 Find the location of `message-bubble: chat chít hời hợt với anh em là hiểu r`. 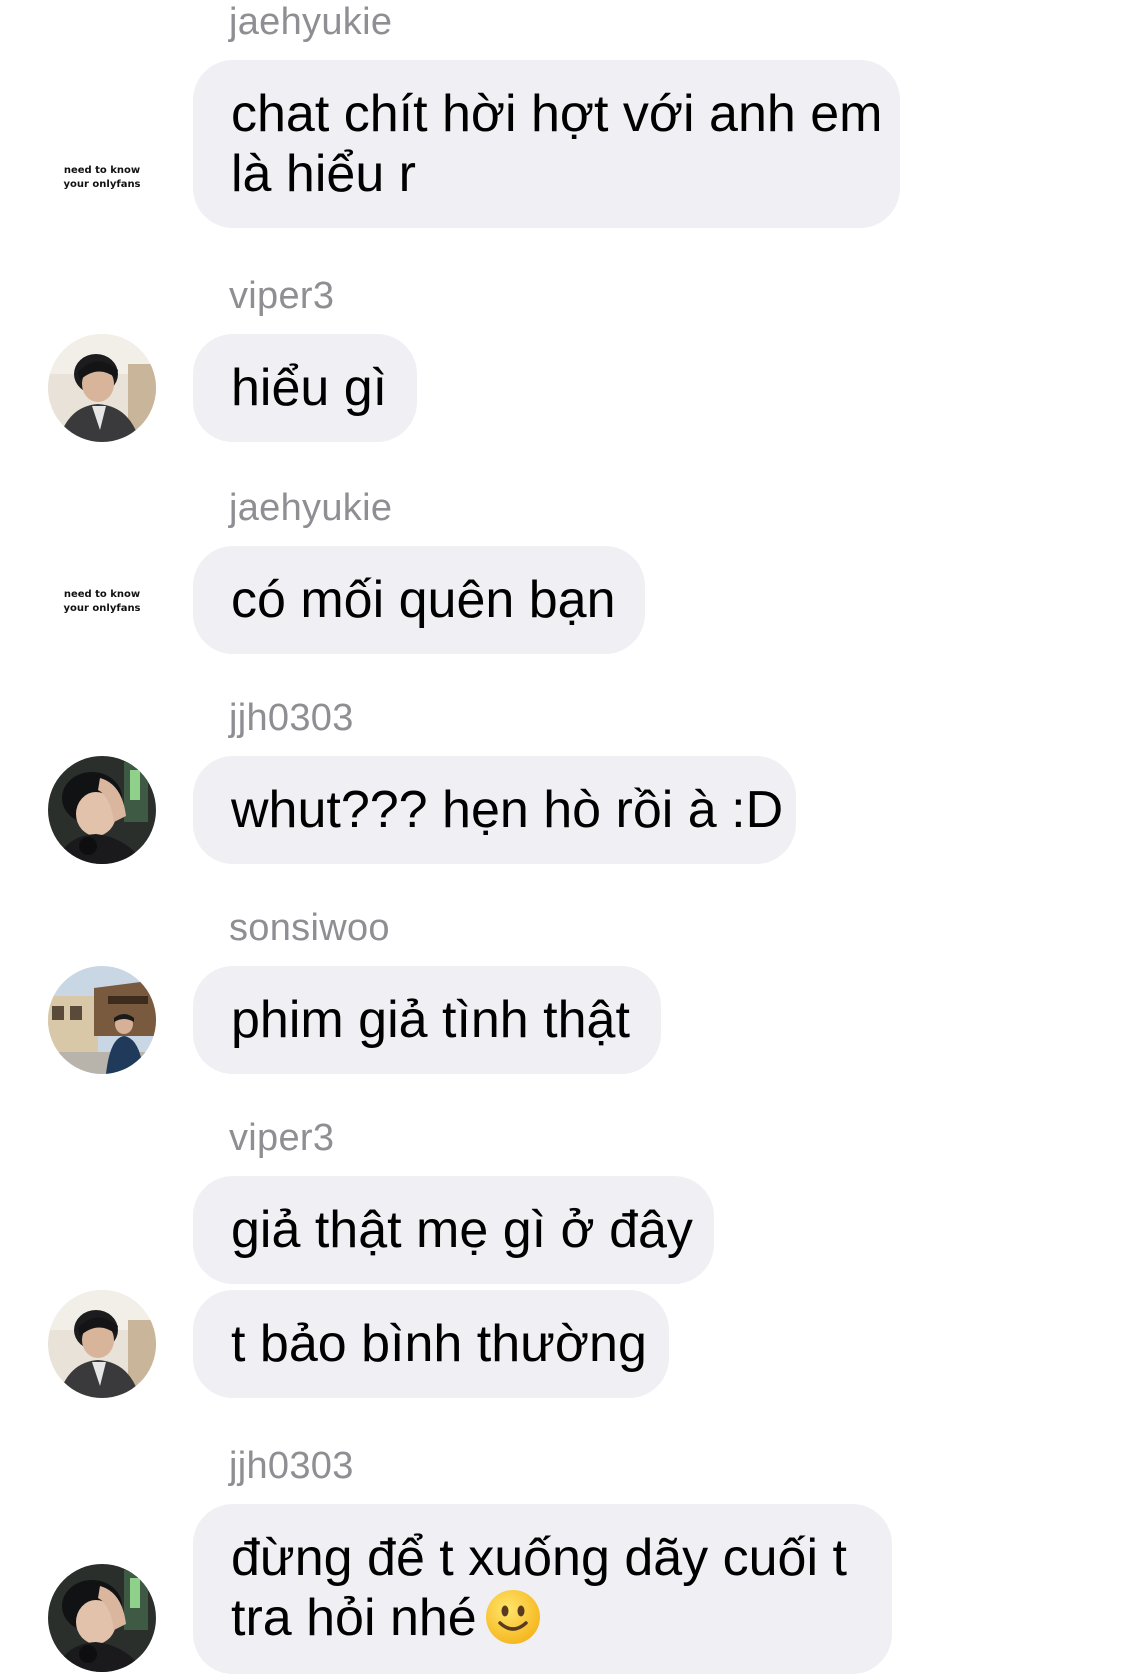

message-bubble: chat chít hời hợt với anh em là hiểu r is located at coordinates (546, 144).